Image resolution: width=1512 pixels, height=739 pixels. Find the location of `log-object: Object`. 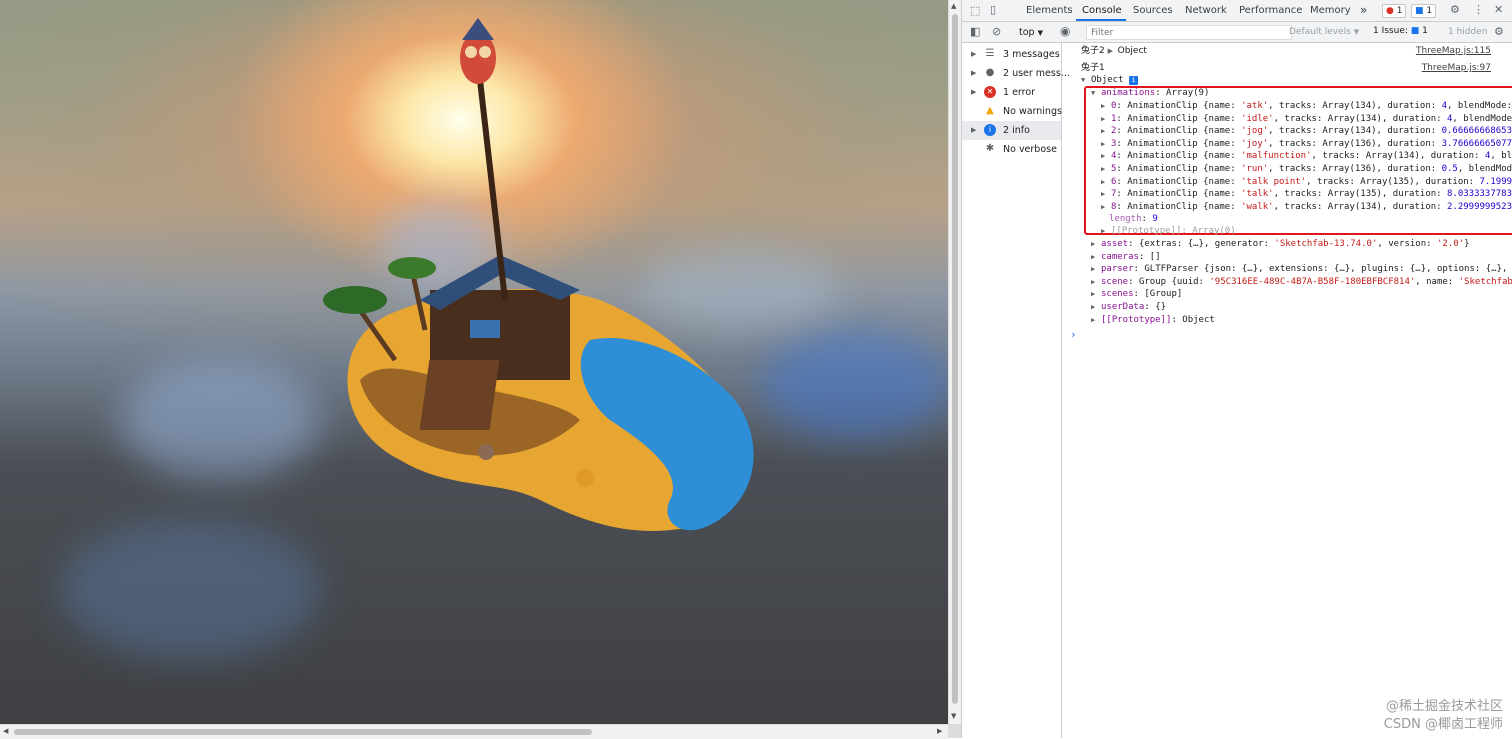

log-object: Object is located at coordinates (1132, 51).